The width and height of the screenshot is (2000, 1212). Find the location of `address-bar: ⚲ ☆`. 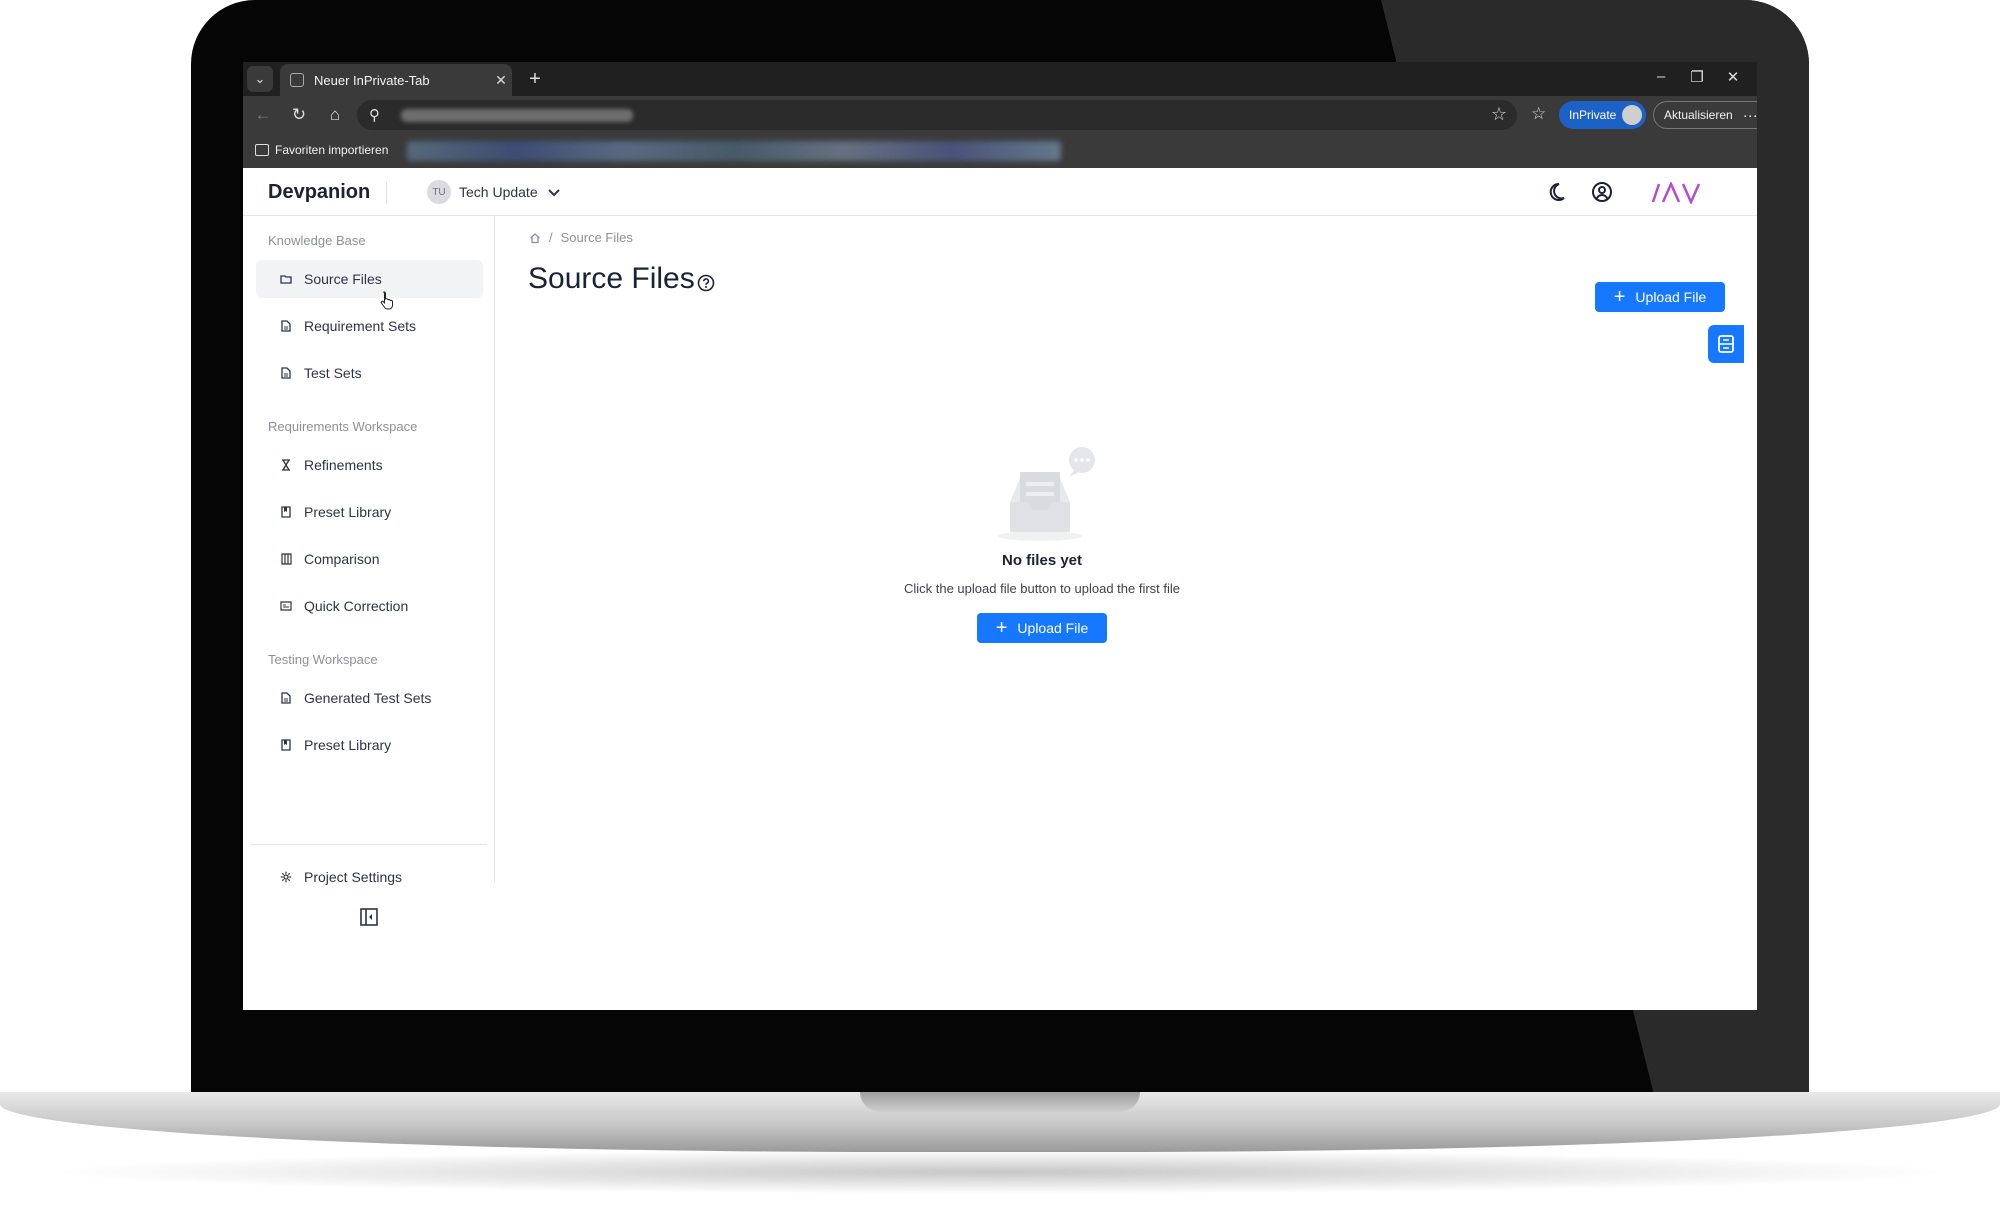

address-bar: ⚲ ☆ is located at coordinates (937, 115).